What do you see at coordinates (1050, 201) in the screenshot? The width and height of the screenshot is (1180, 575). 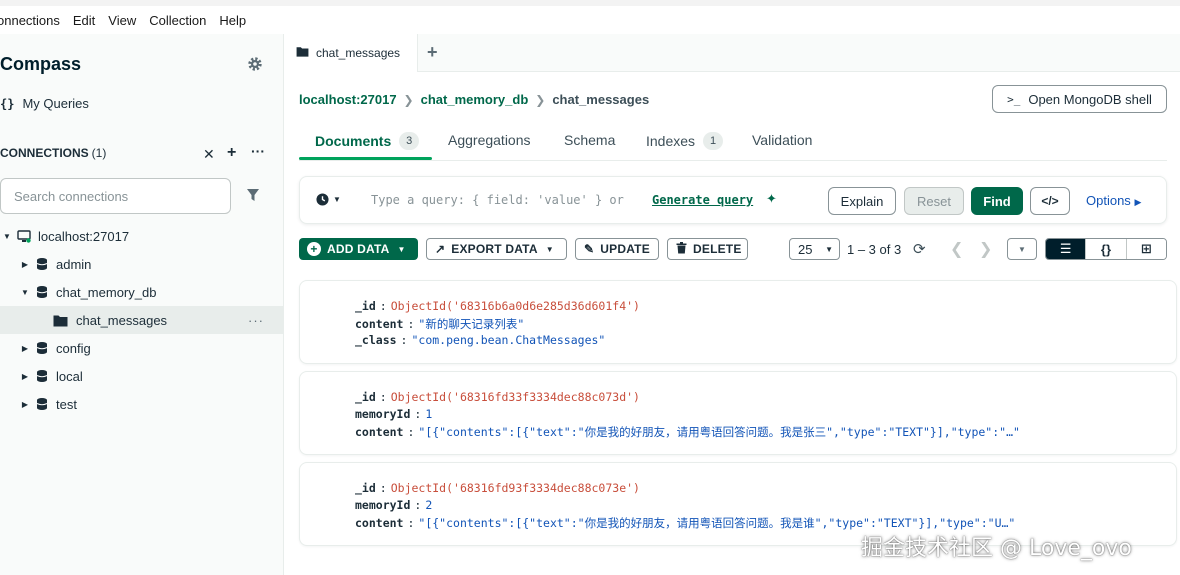 I see `code-icon: </>` at bounding box center [1050, 201].